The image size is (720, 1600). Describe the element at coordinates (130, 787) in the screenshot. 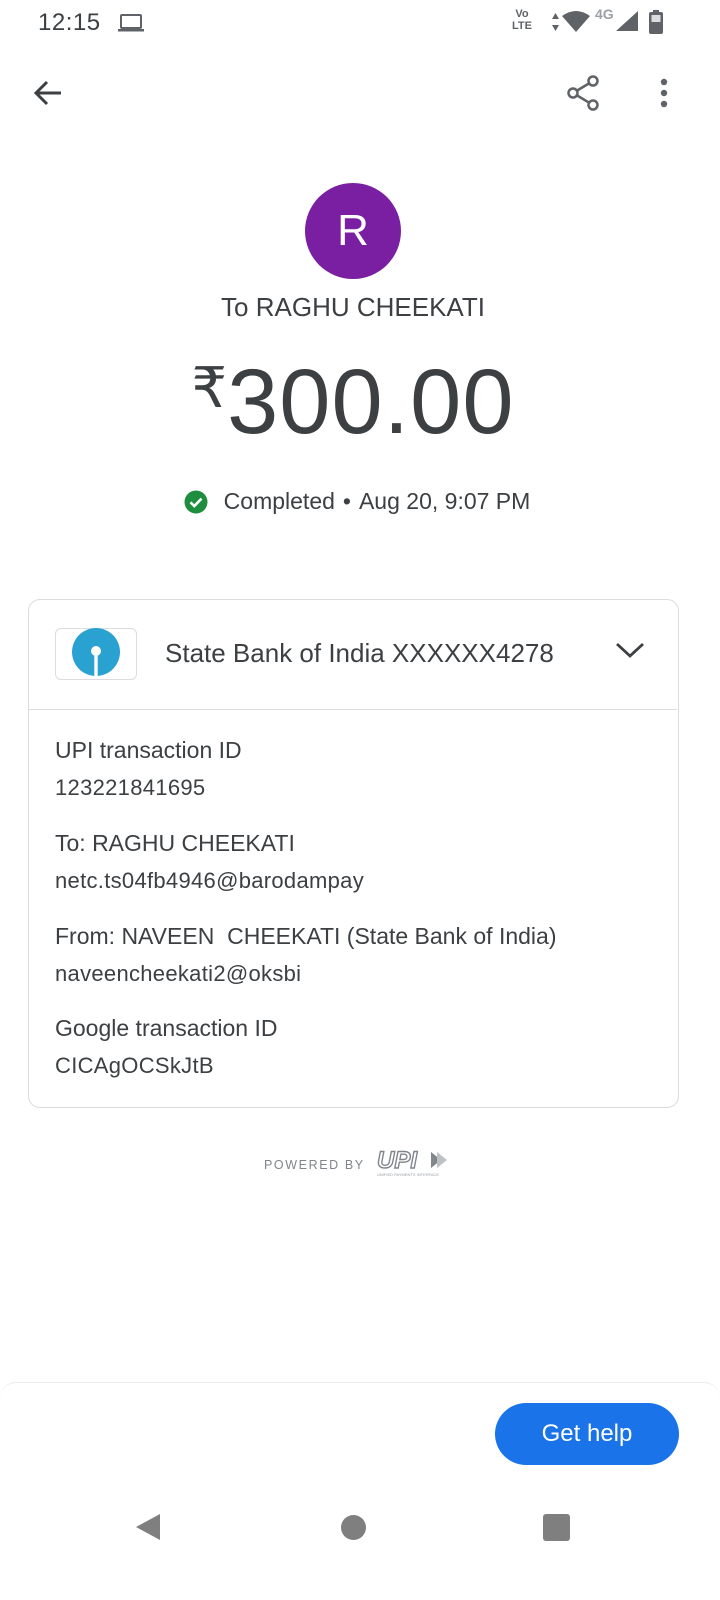

I see `detail-value: 123221841695` at that location.